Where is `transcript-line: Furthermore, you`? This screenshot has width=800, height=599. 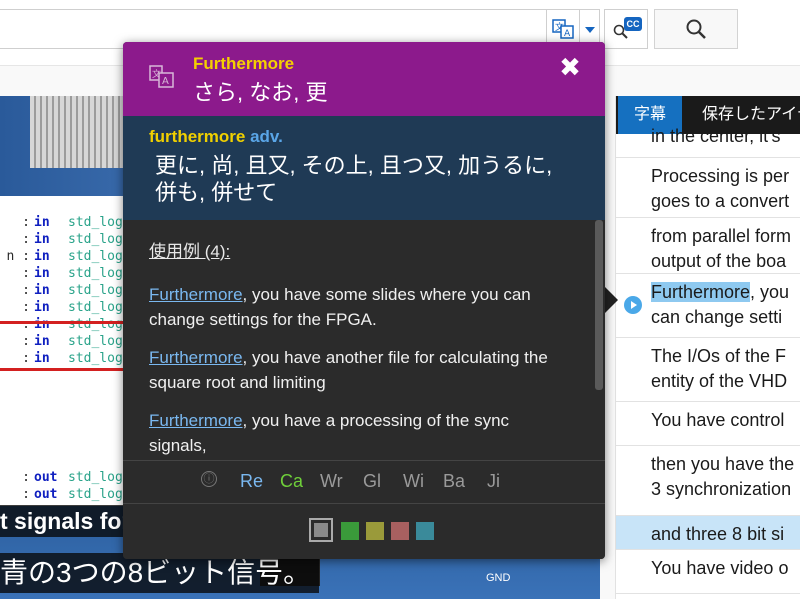 transcript-line: Furthermore, you is located at coordinates (725, 292).